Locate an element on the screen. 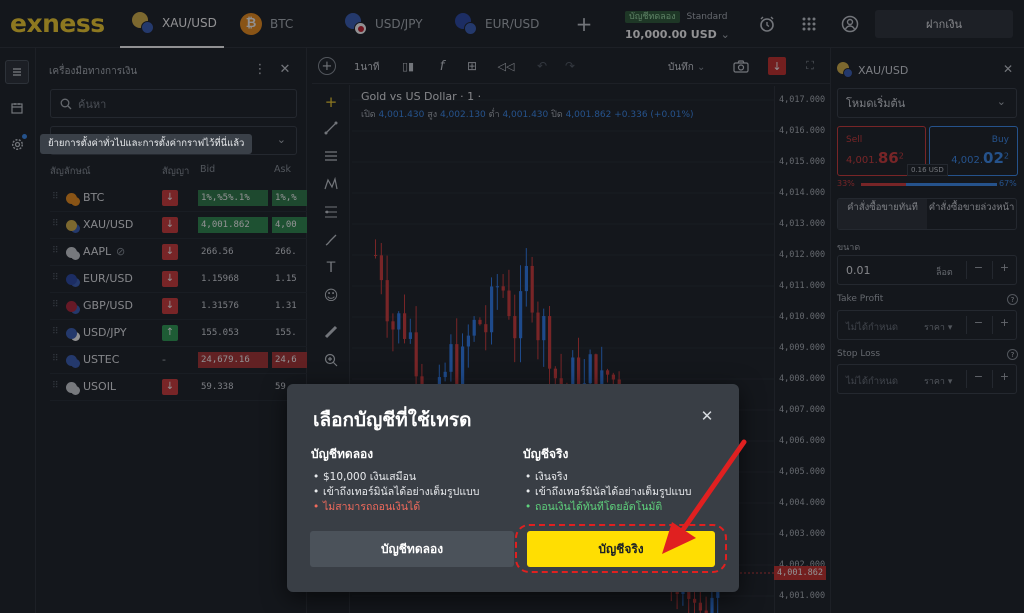  list-item: เข้าถึงเทอร์มินัลได้อย่างเต็มรูปแบบ is located at coordinates (411, 492).